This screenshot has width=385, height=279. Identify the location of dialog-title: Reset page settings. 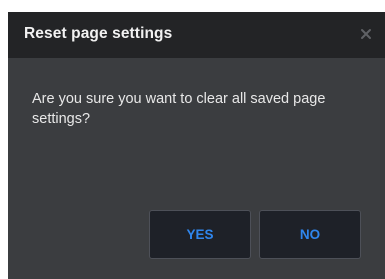
(98, 33).